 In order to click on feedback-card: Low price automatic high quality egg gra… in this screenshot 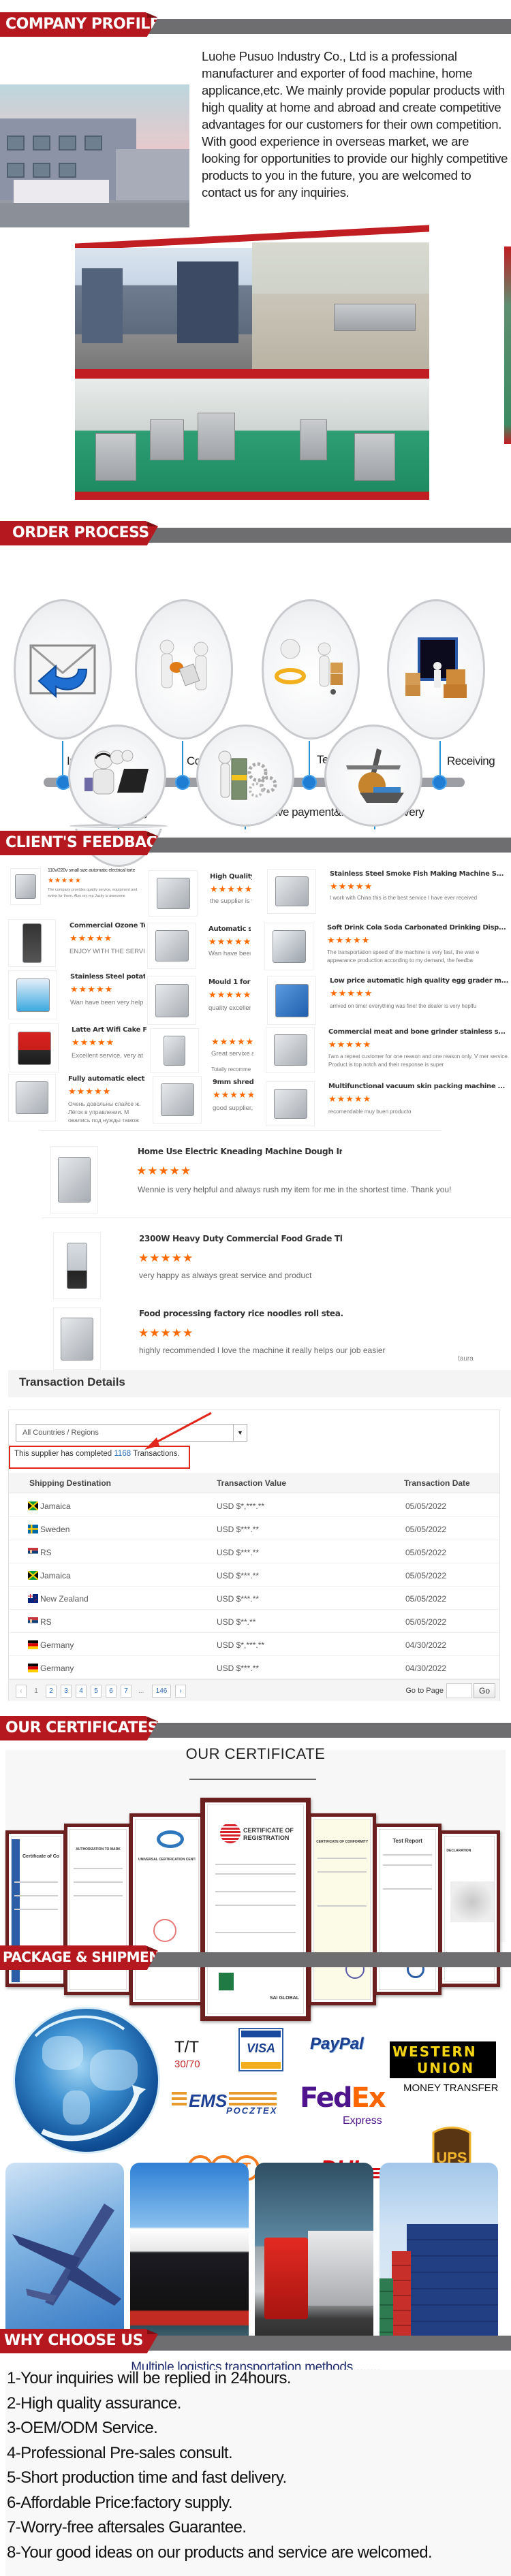, I will do `click(388, 1000)`.